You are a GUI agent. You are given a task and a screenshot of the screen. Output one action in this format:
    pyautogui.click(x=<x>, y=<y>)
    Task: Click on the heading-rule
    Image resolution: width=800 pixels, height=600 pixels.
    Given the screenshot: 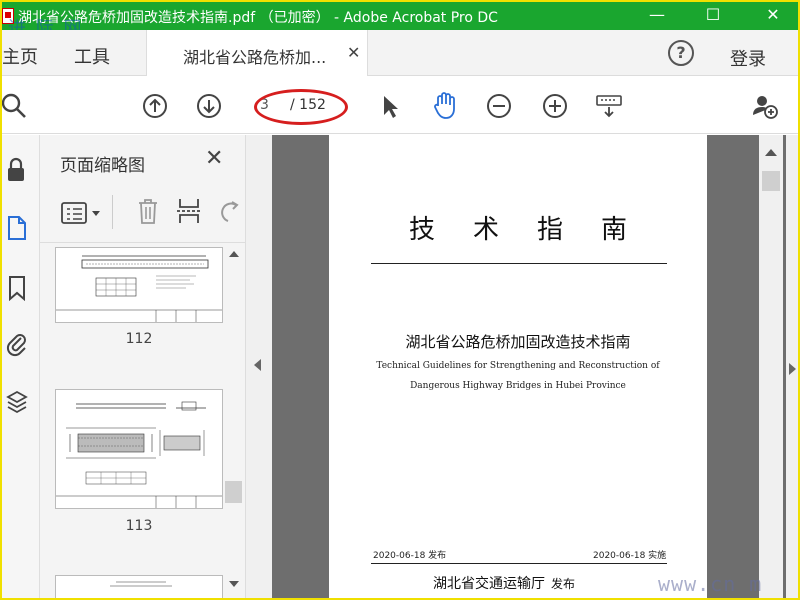 What is the action you would take?
    pyautogui.click(x=519, y=263)
    